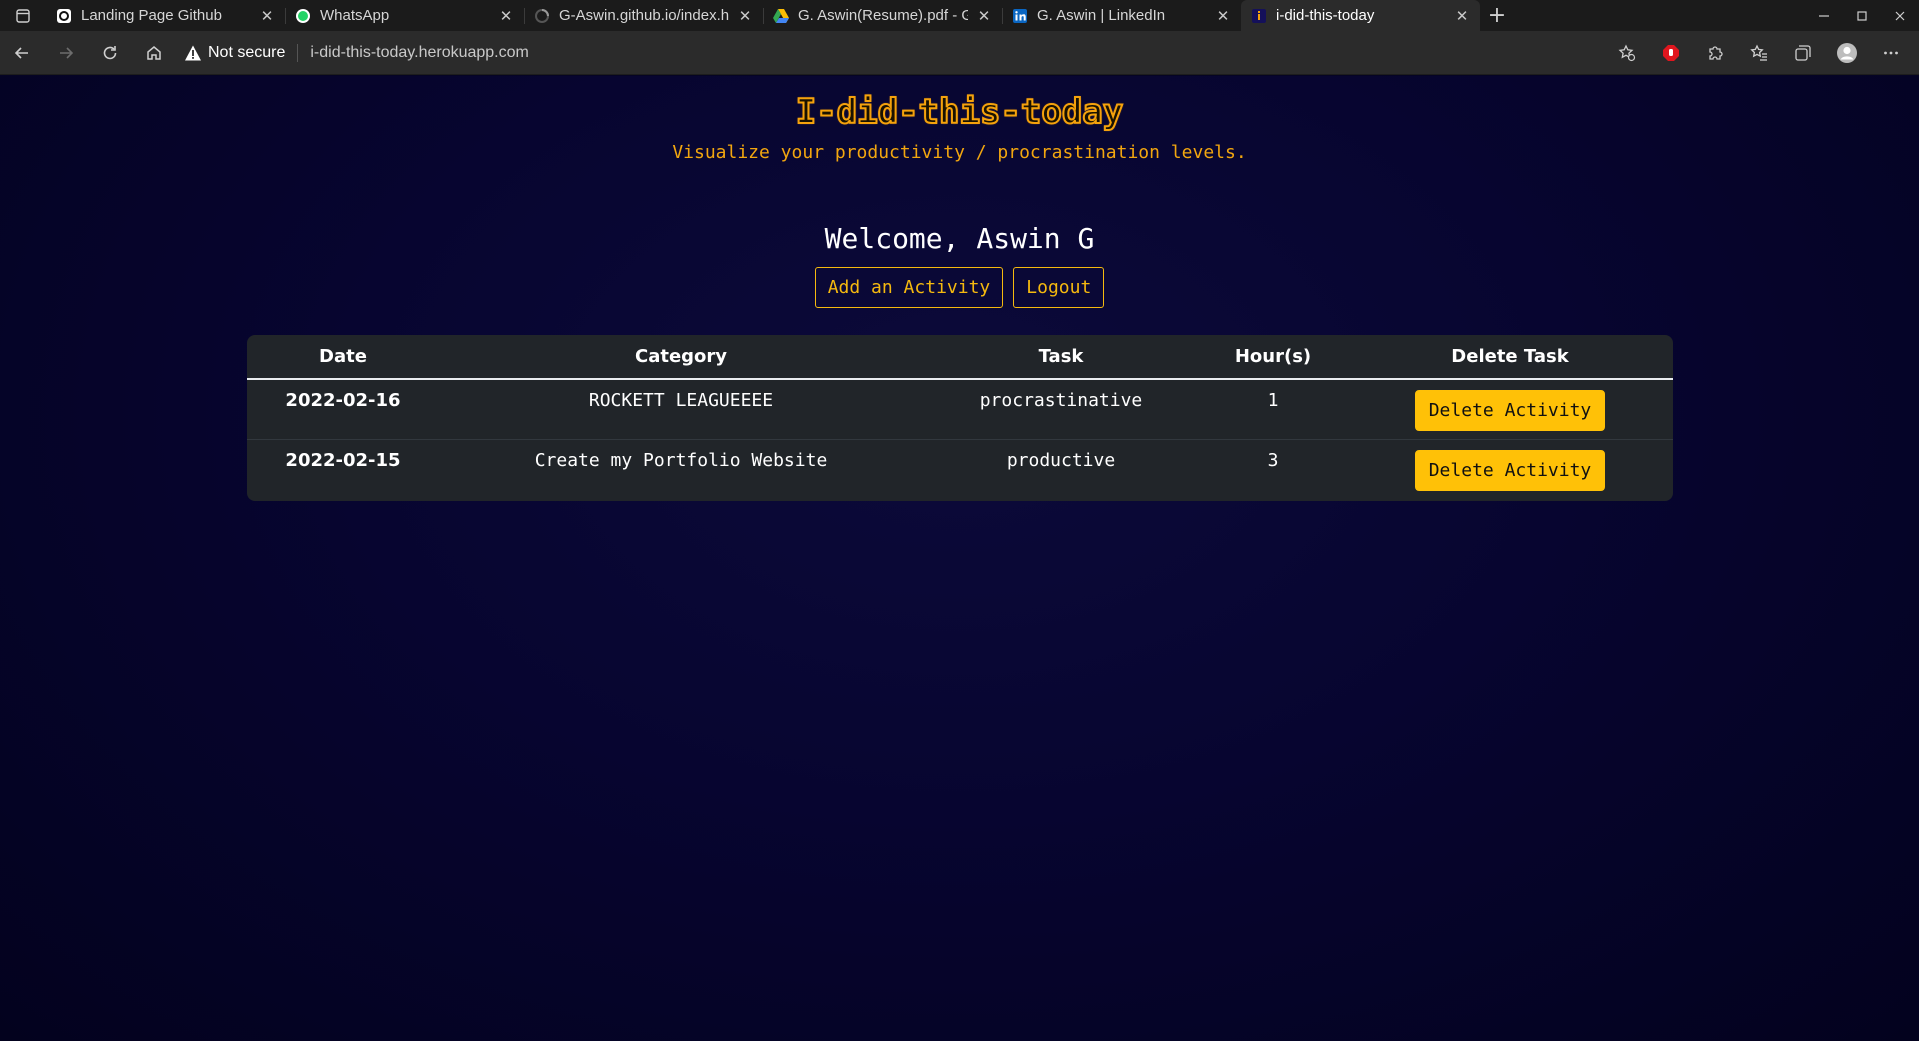 The image size is (1919, 1041). What do you see at coordinates (1059, 287) in the screenshot?
I see `logout-button: Logout` at bounding box center [1059, 287].